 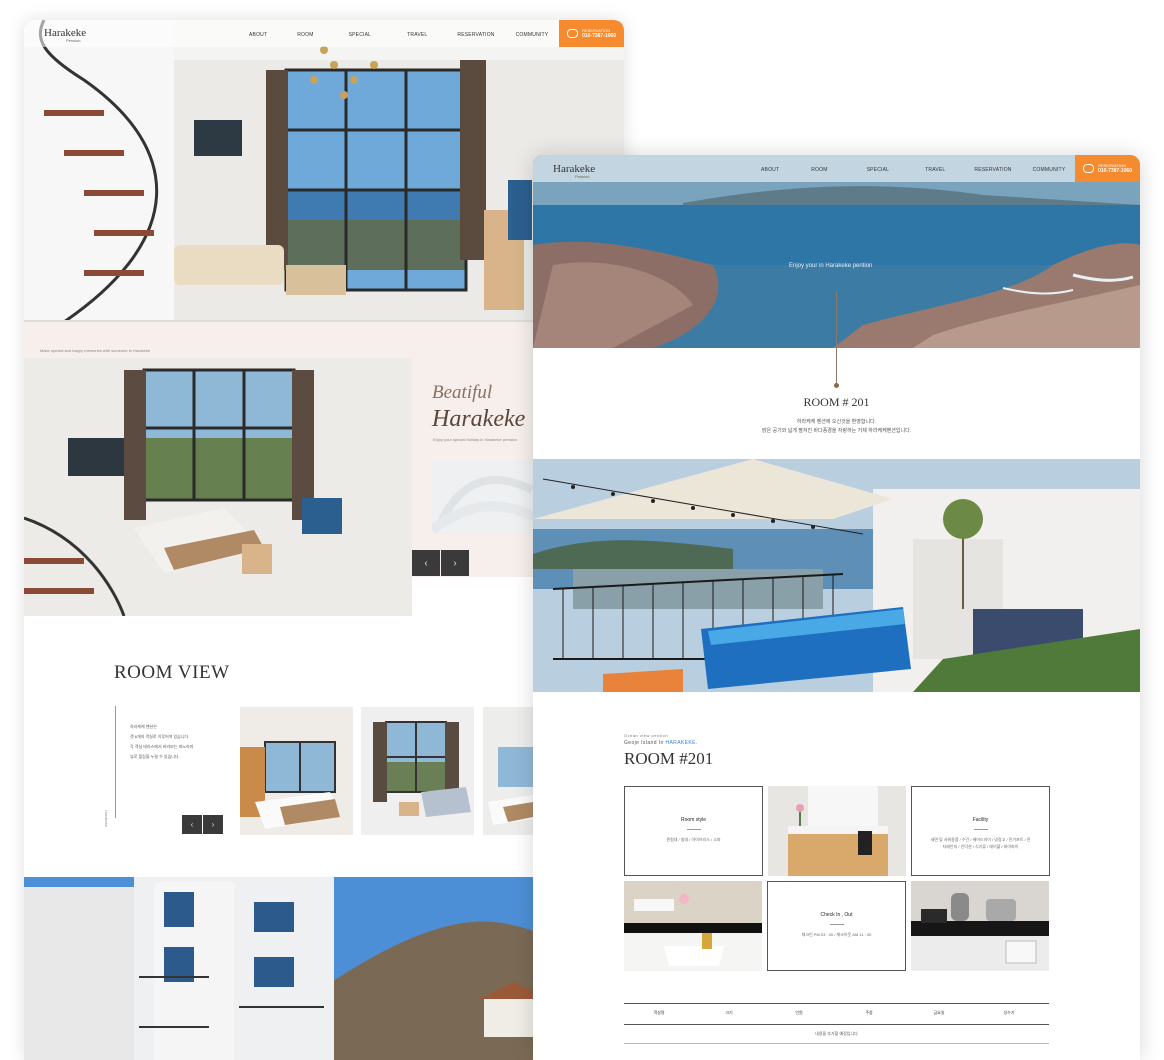 What do you see at coordinates (837, 831) in the screenshot?
I see `vanity-image` at bounding box center [837, 831].